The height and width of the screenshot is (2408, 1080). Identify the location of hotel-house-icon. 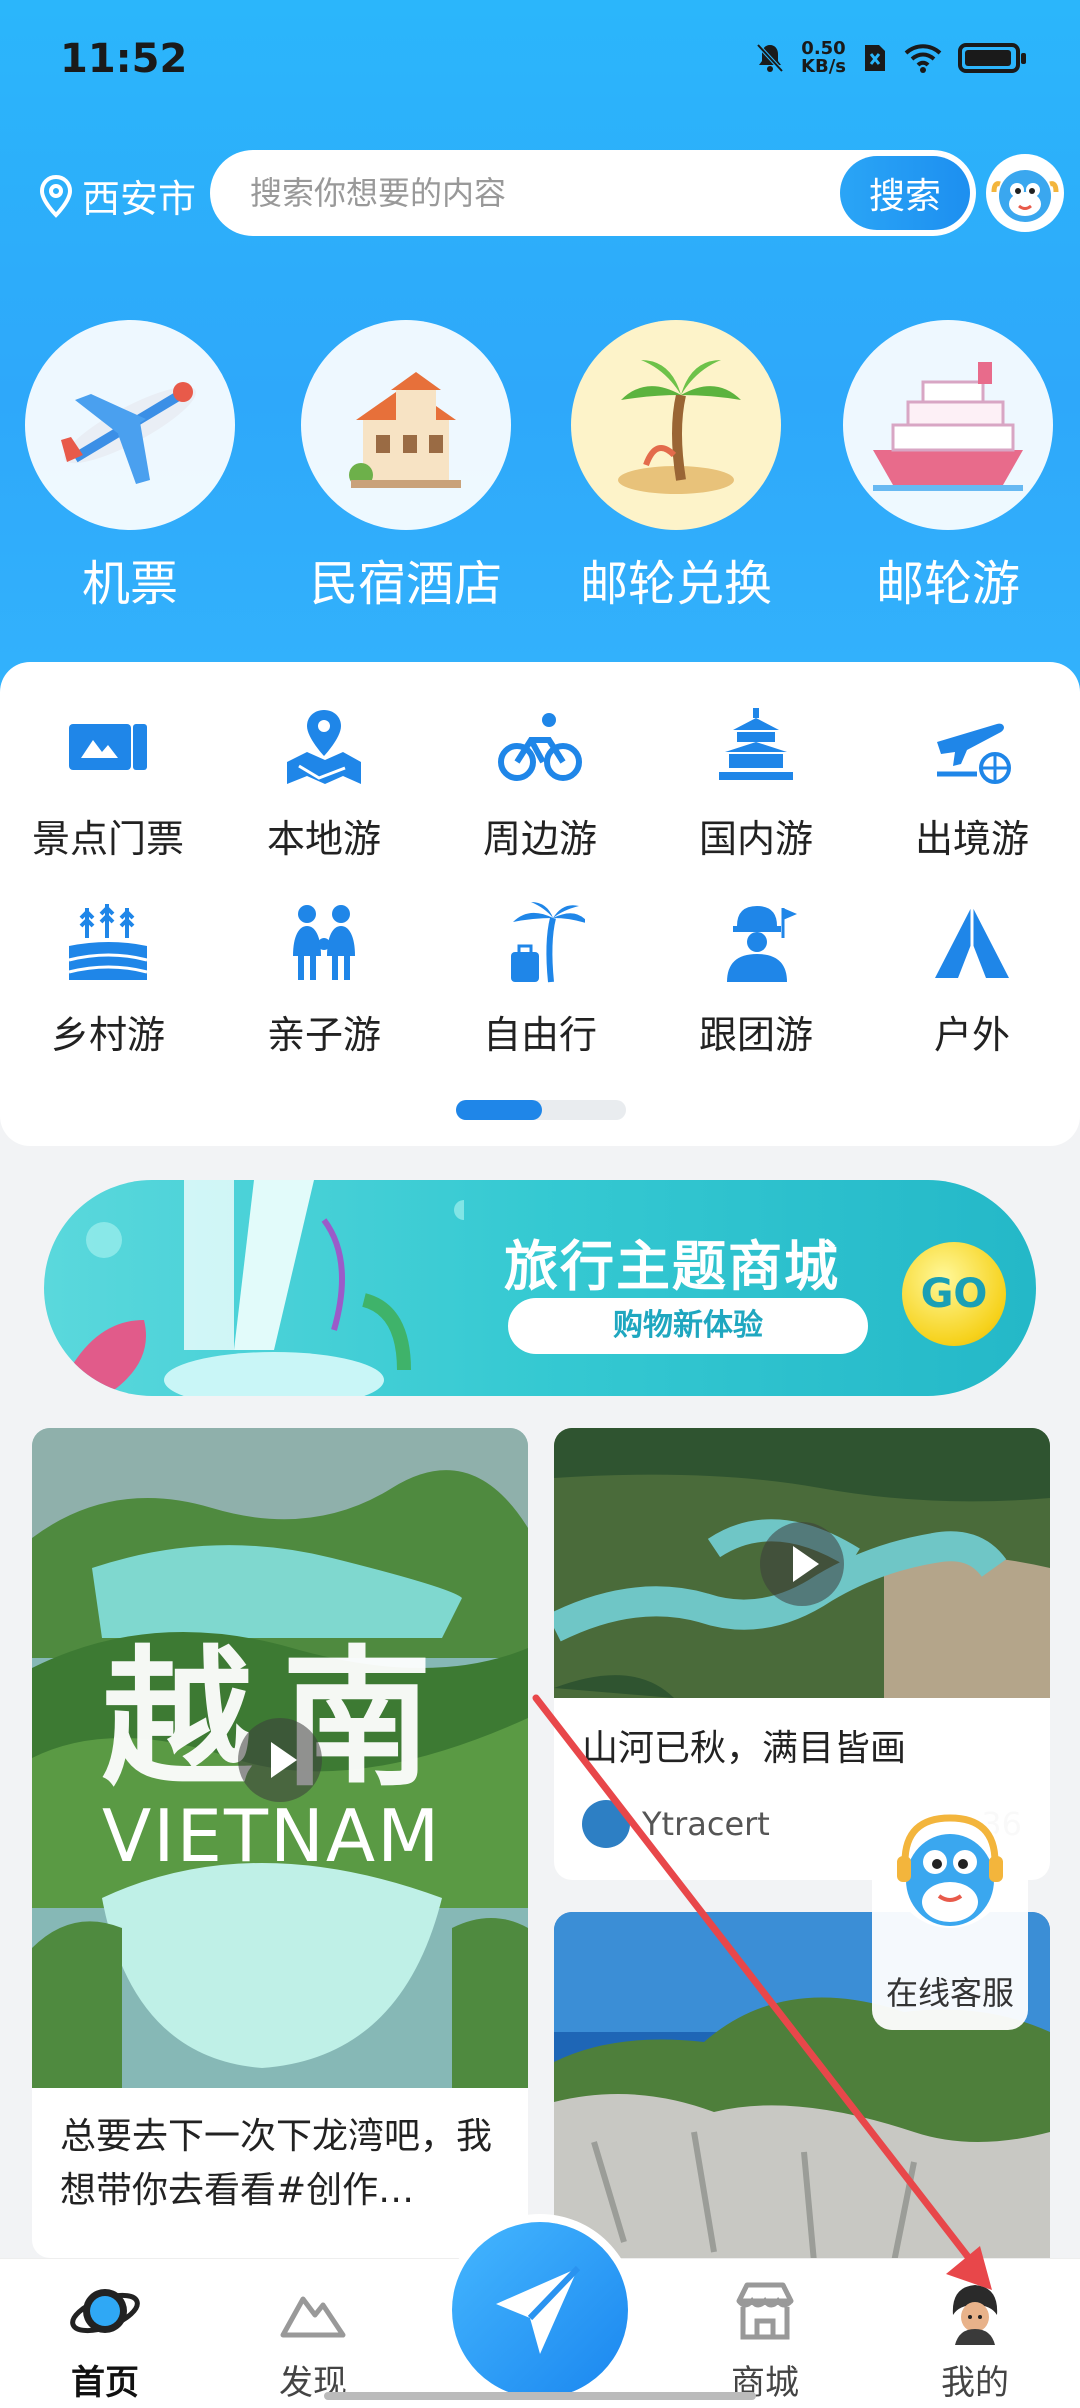
(406, 425).